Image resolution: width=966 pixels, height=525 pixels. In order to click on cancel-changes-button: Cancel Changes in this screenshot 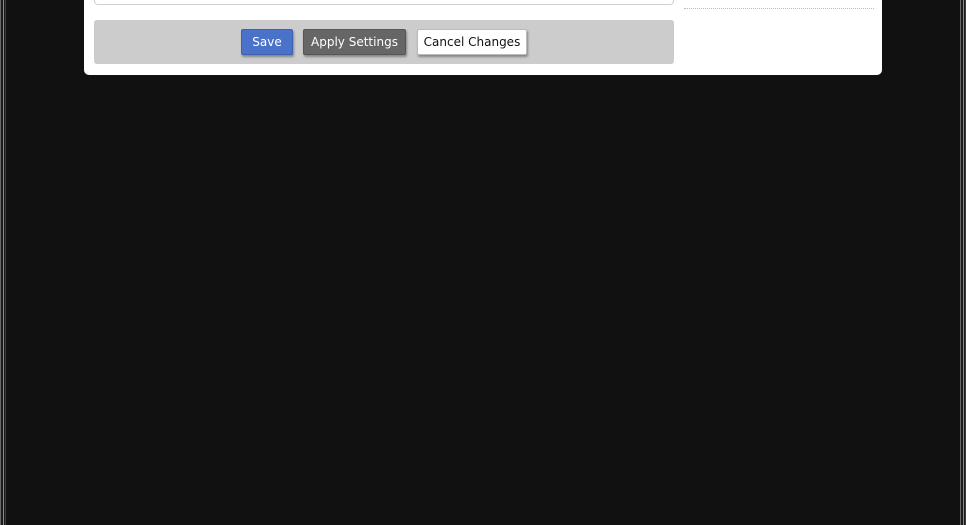, I will do `click(472, 42)`.